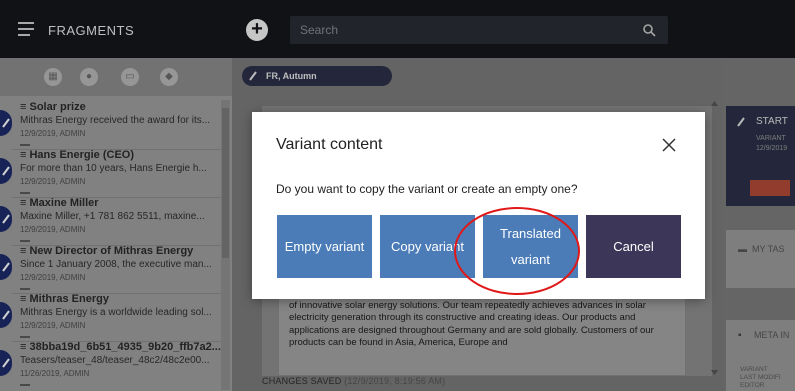  I want to click on dialog-title: Variant content, so click(329, 144).